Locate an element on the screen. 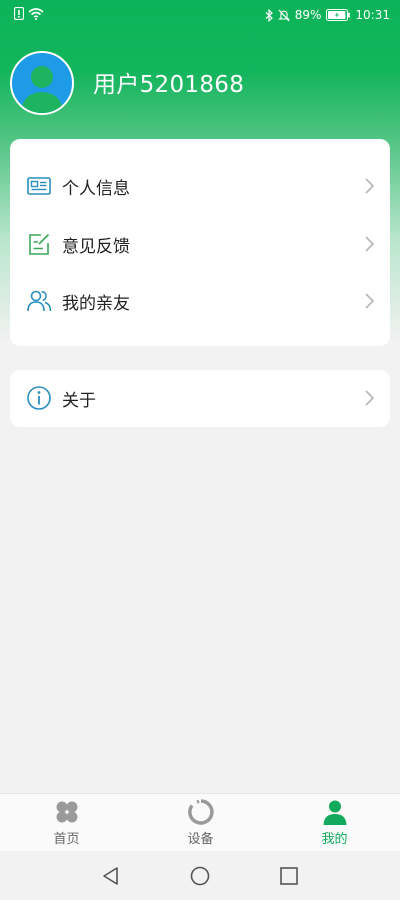  tab-label: 我的 is located at coordinates (334, 839).